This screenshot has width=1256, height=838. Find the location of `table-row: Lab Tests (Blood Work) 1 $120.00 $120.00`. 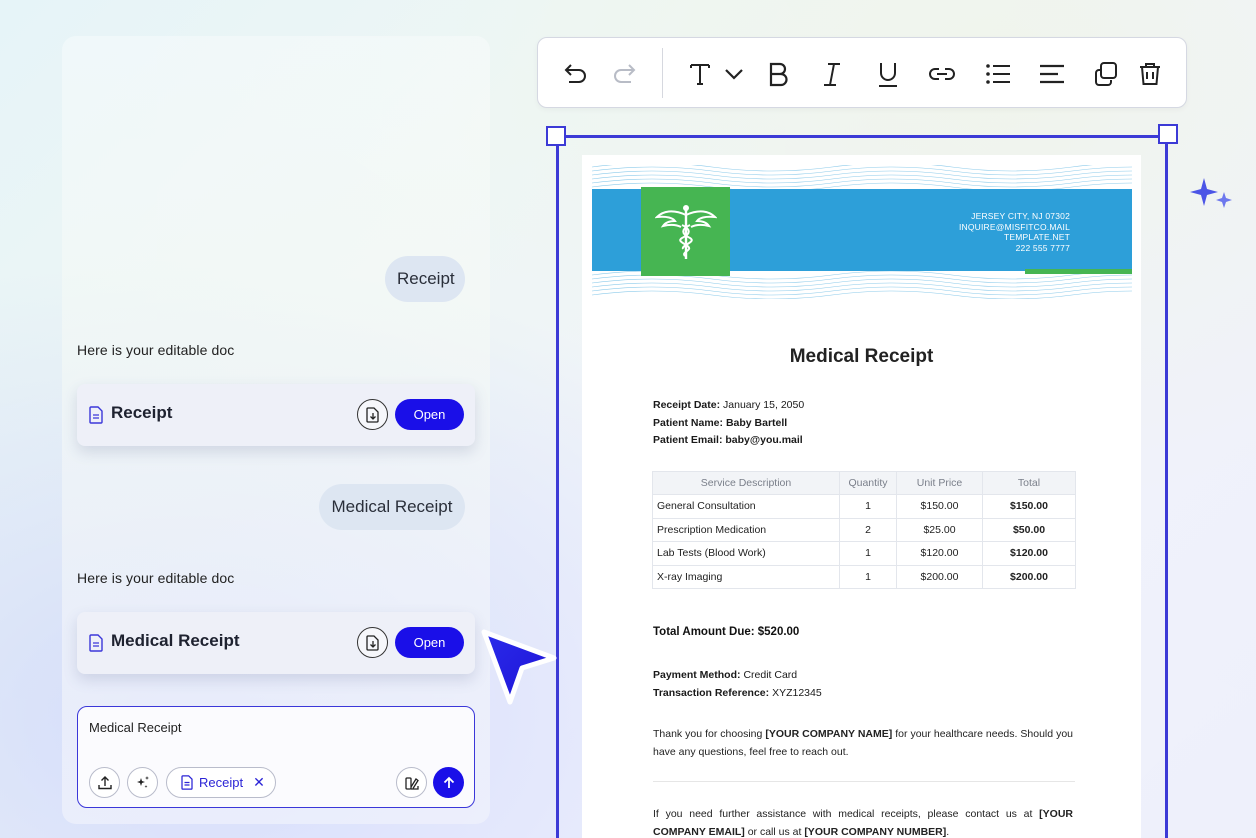

table-row: Lab Tests (Blood Work) 1 $120.00 $120.00 is located at coordinates (864, 553).